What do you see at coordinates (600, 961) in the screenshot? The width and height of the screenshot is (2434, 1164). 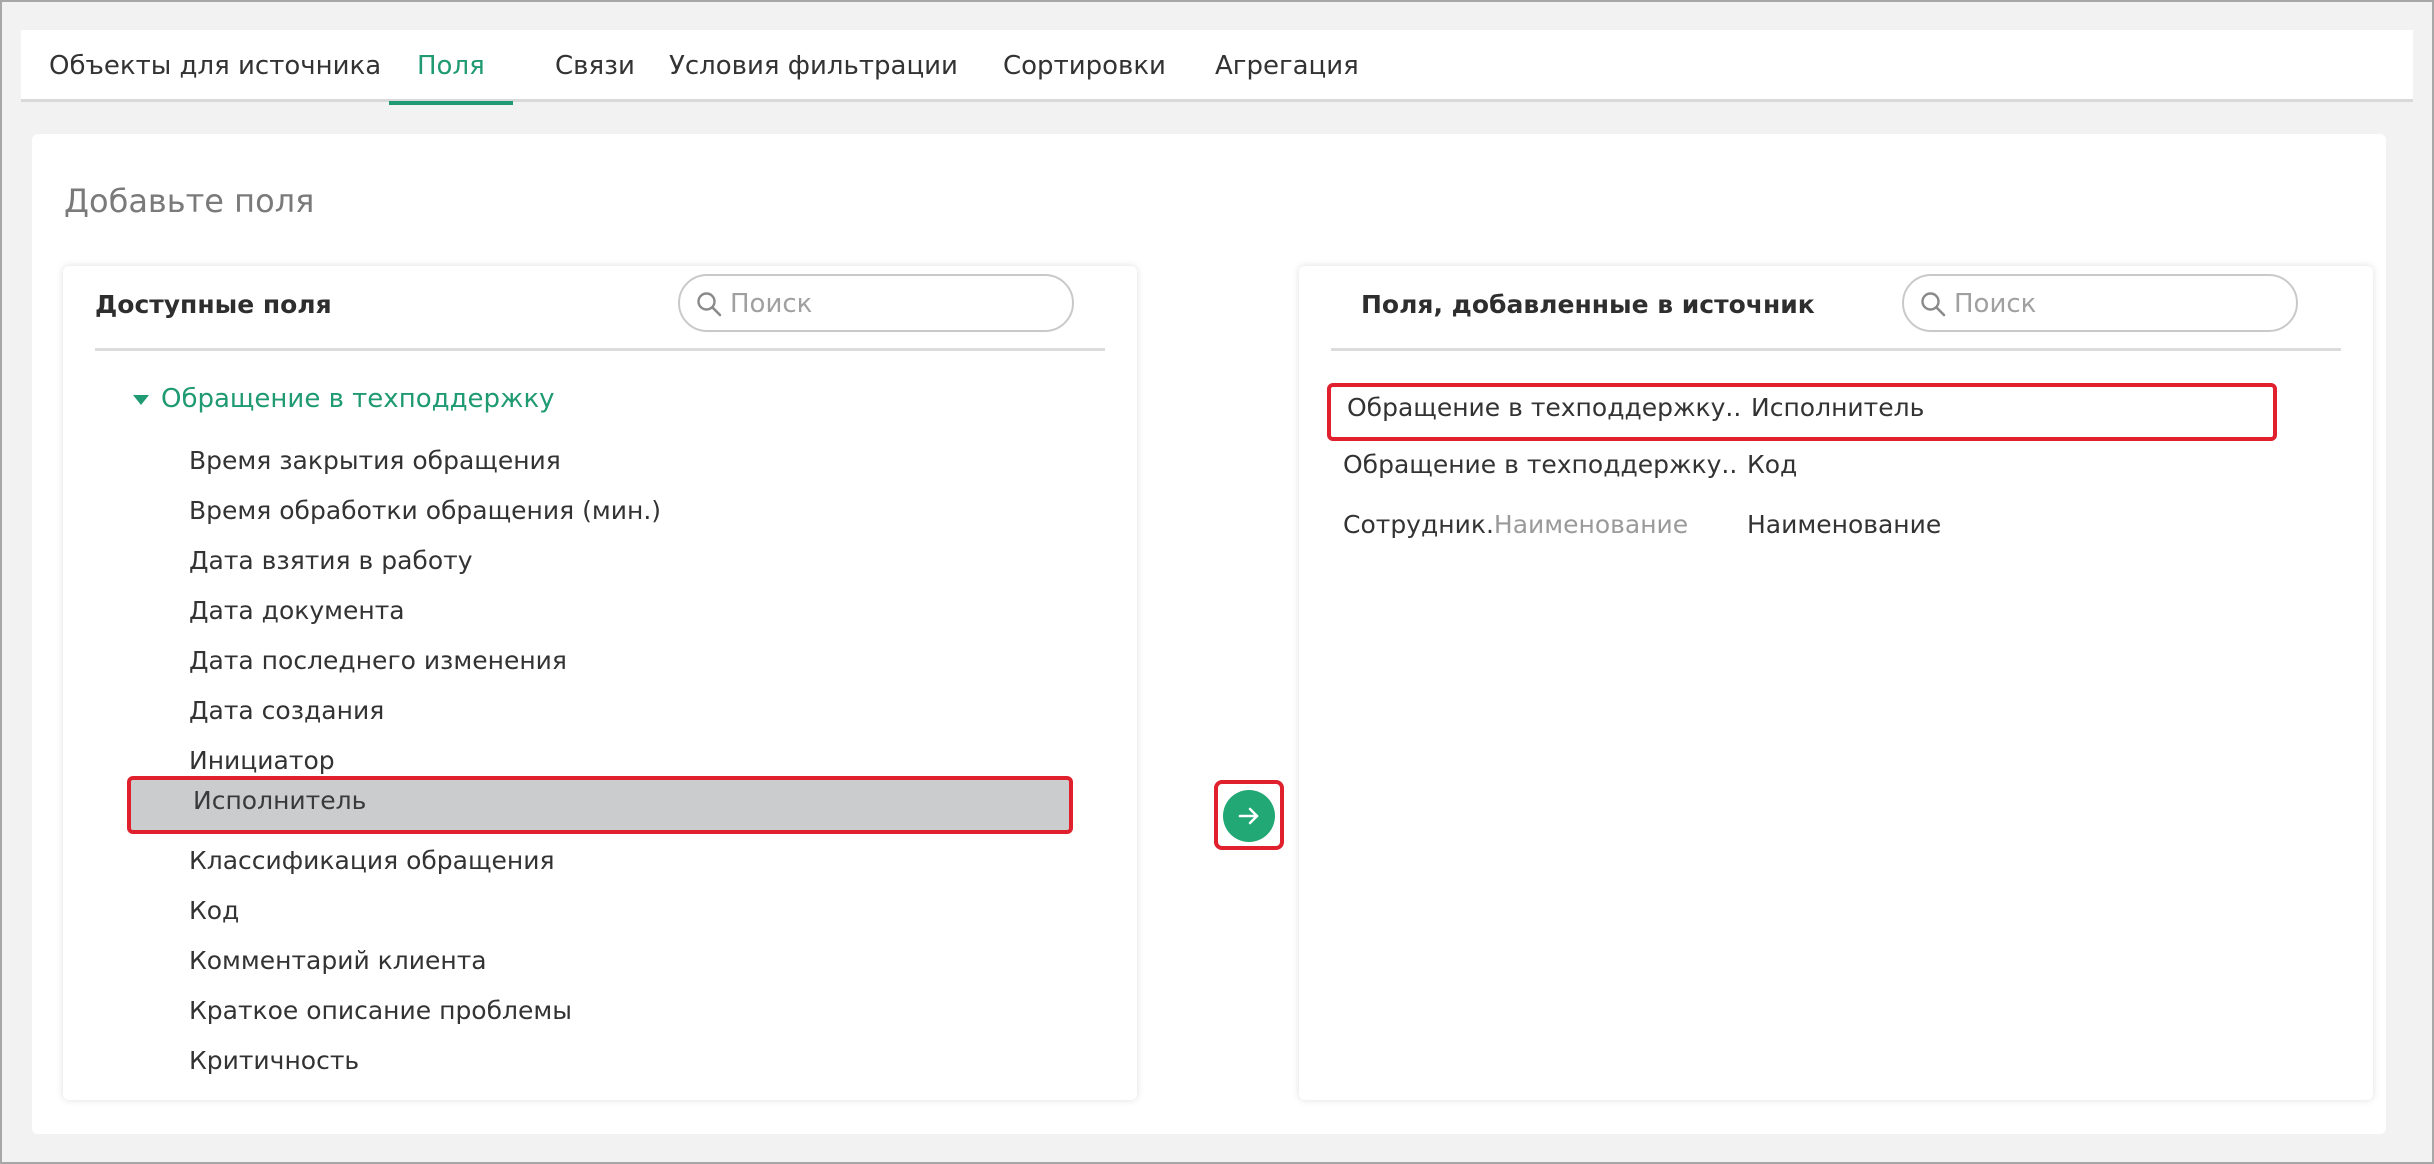 I see `field-item: Комментарий клиента` at bounding box center [600, 961].